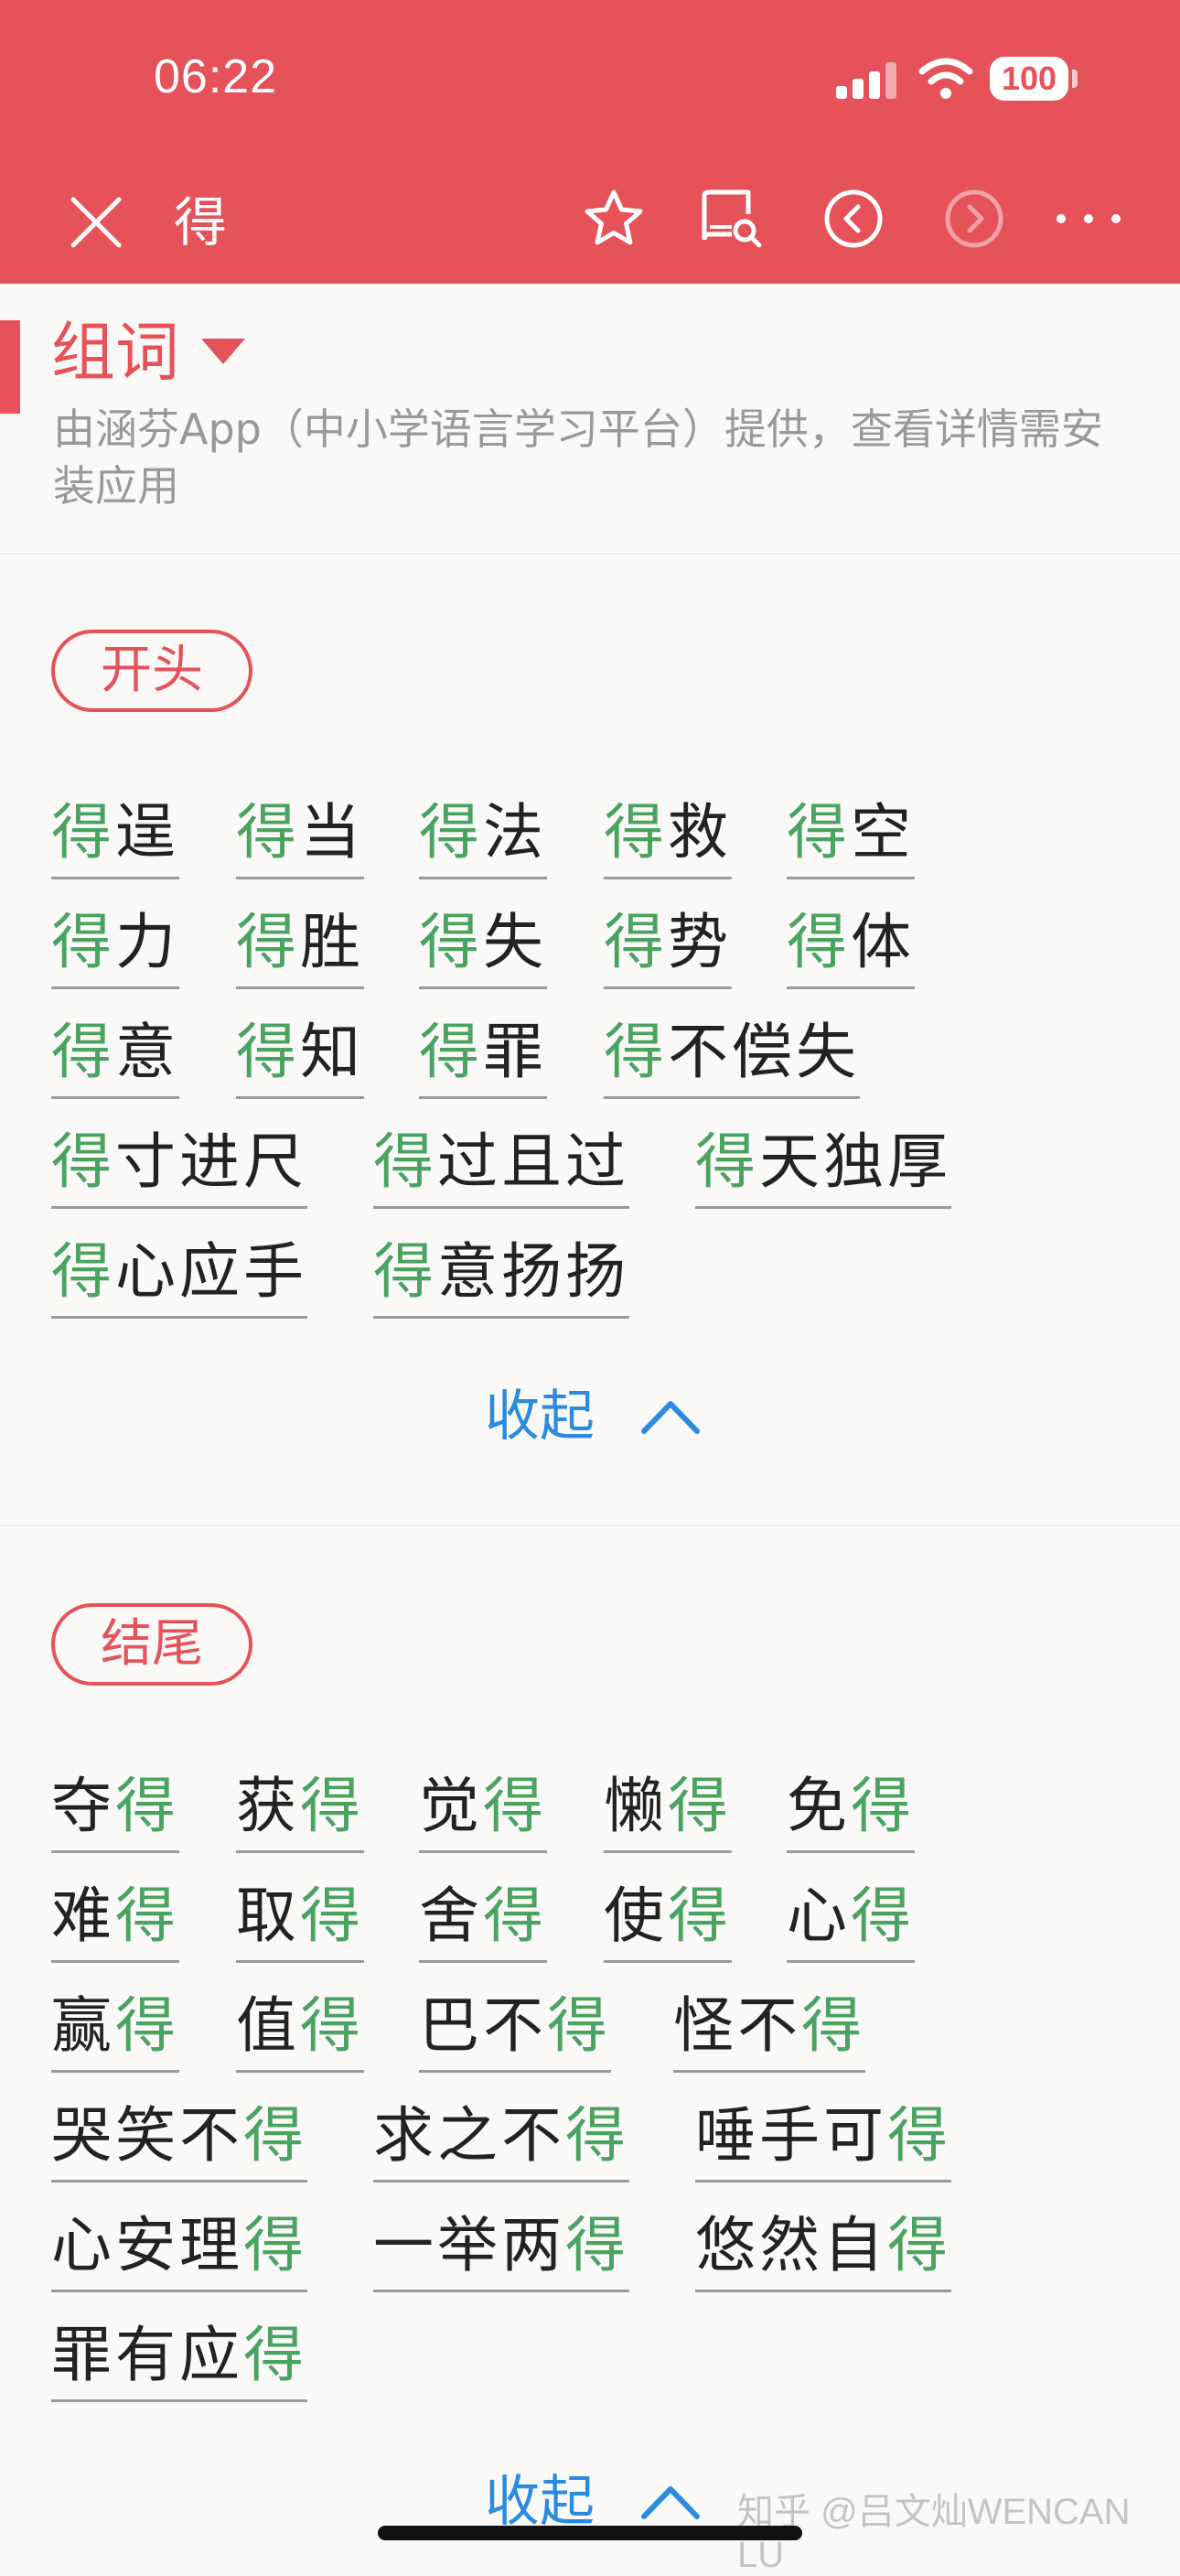  Describe the element at coordinates (590, 142) in the screenshot. I see `app-header: 06:22 100 得` at that location.